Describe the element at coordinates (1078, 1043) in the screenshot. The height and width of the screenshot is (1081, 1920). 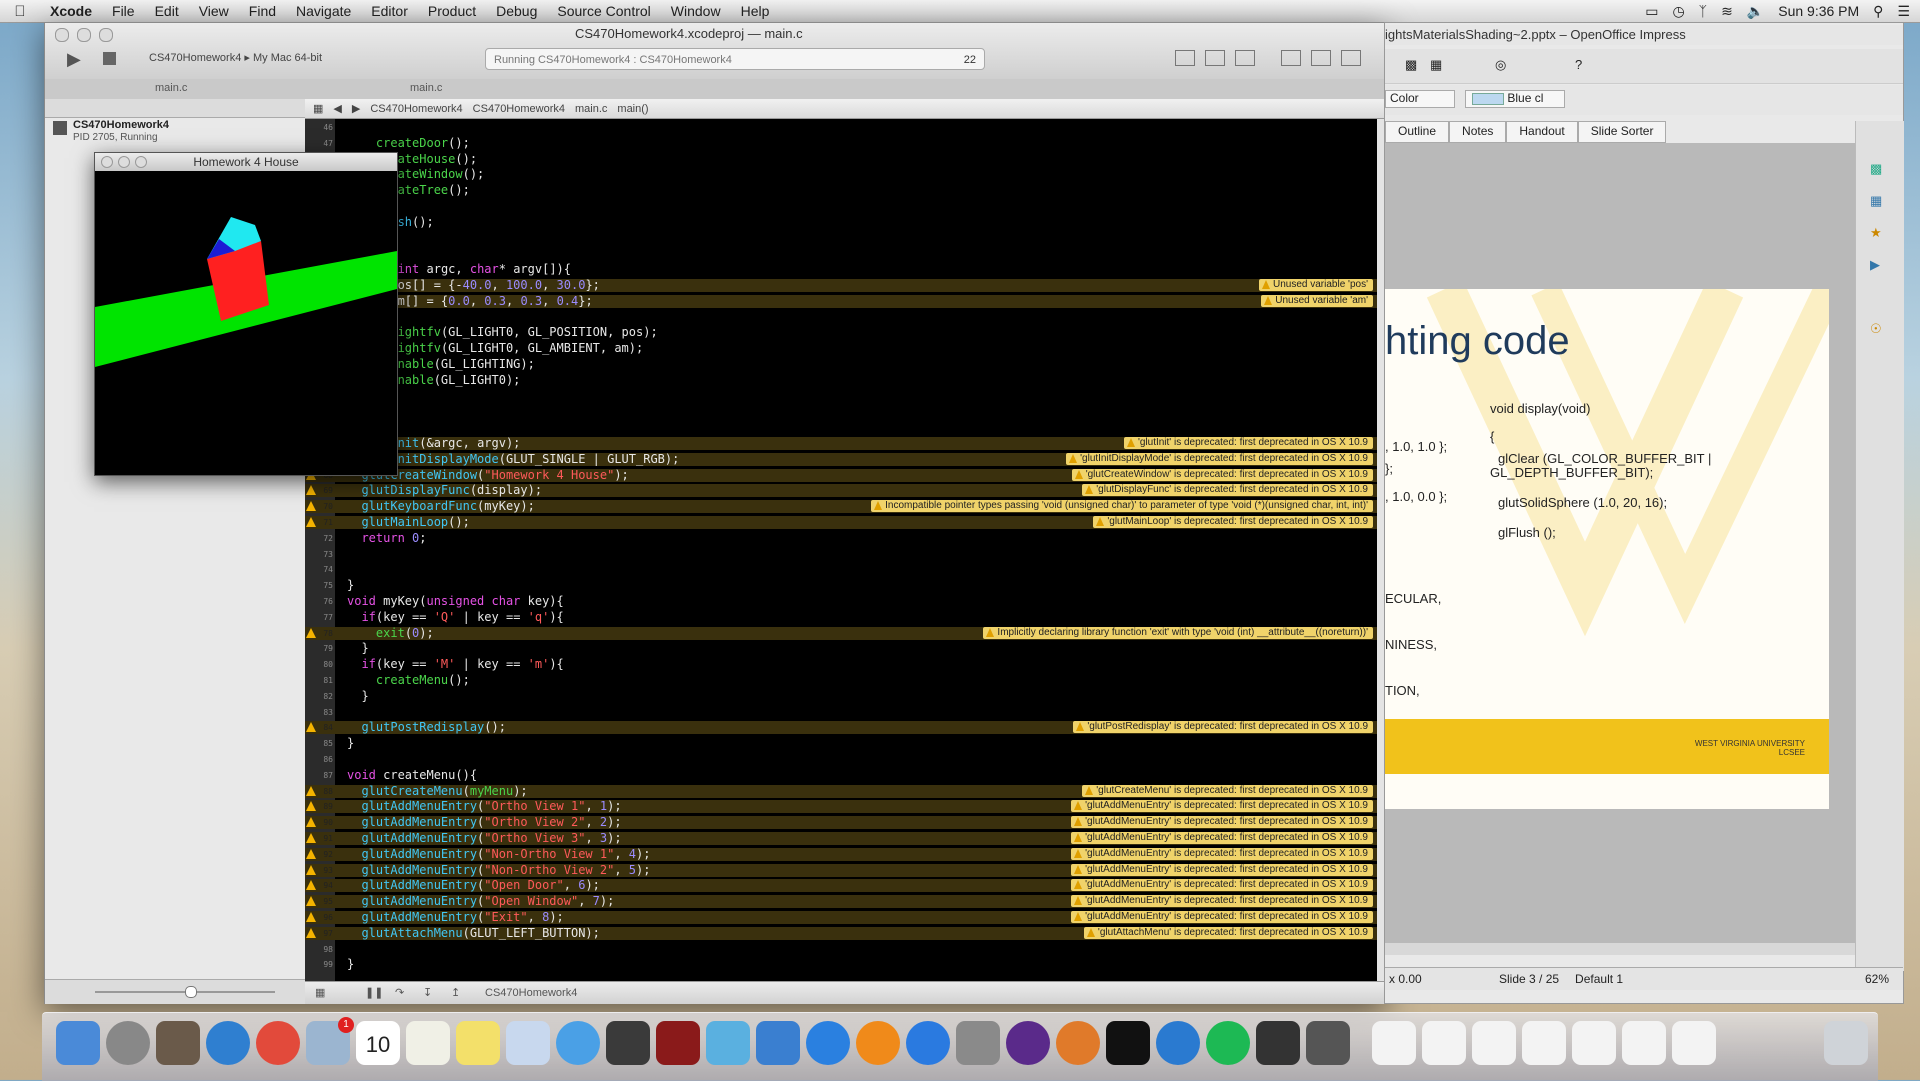
I see `blender-icon` at that location.